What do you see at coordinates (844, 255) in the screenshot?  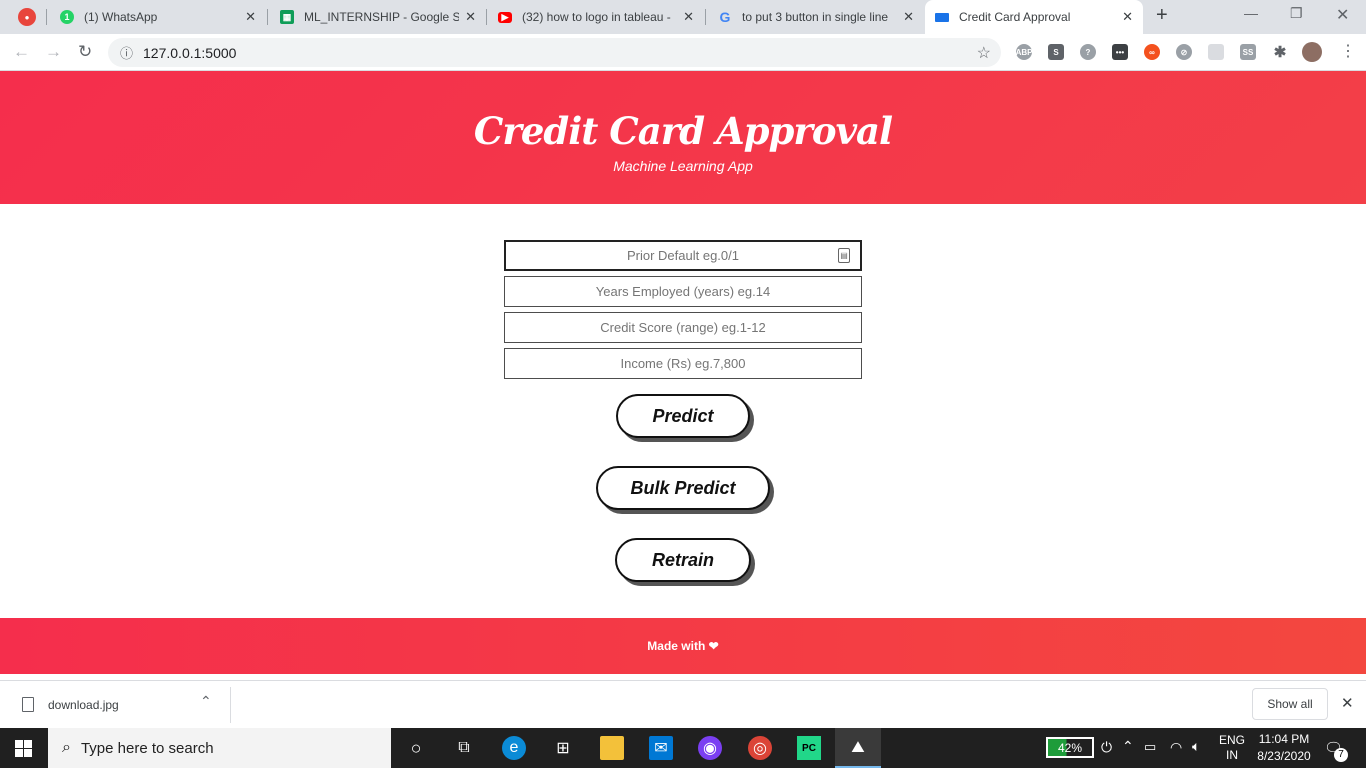 I see `password-manager-icon: ▤` at bounding box center [844, 255].